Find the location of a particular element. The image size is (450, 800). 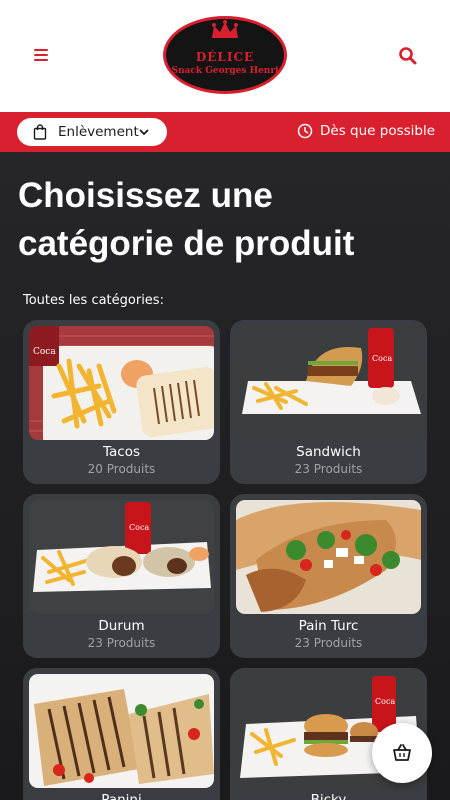

category-name: Durum is located at coordinates (121, 626).